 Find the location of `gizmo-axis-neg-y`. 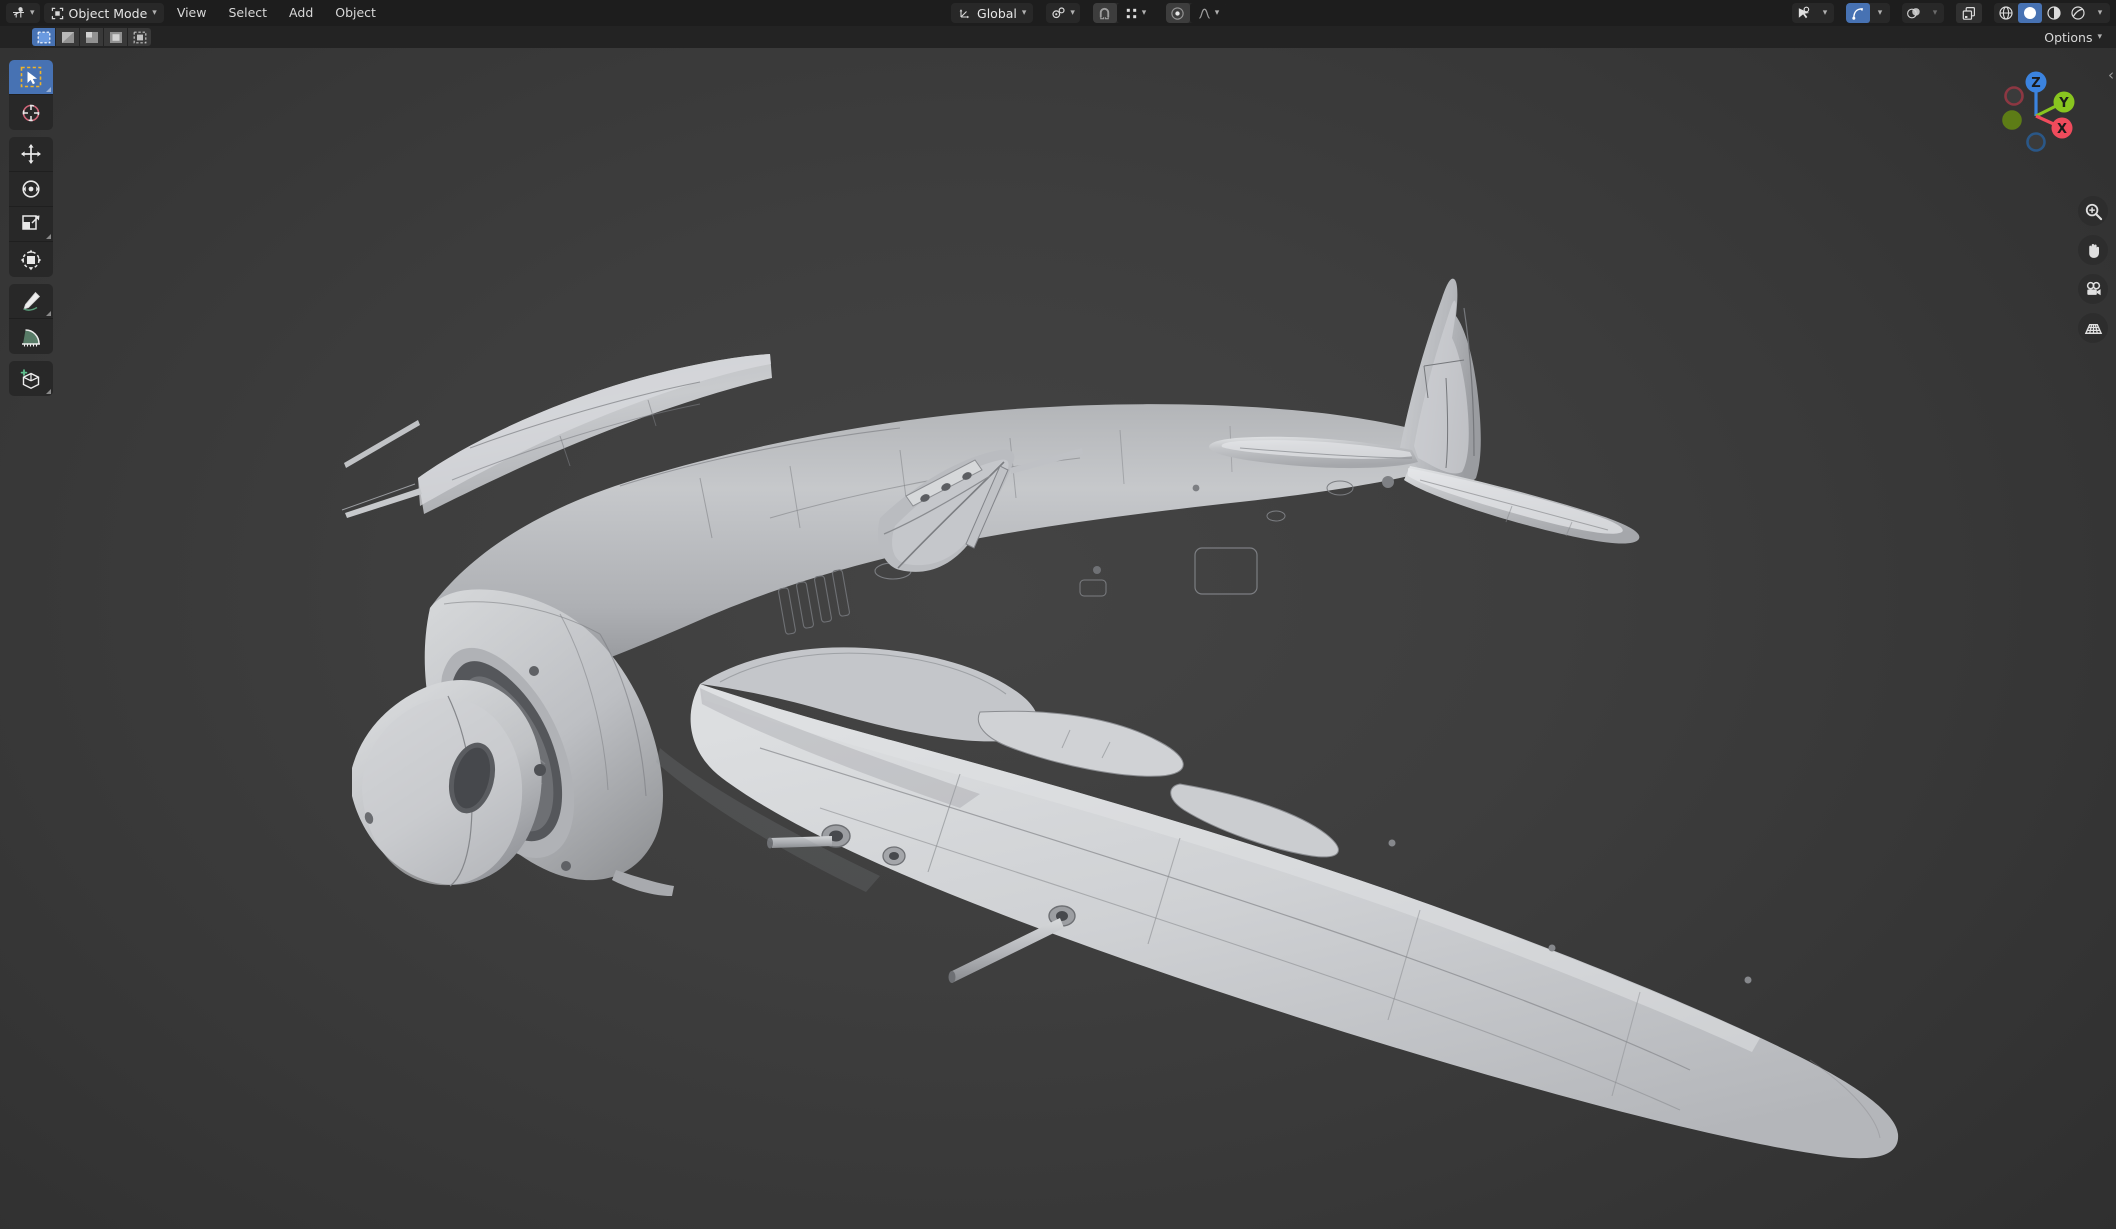

gizmo-axis-neg-y is located at coordinates (2012, 120).